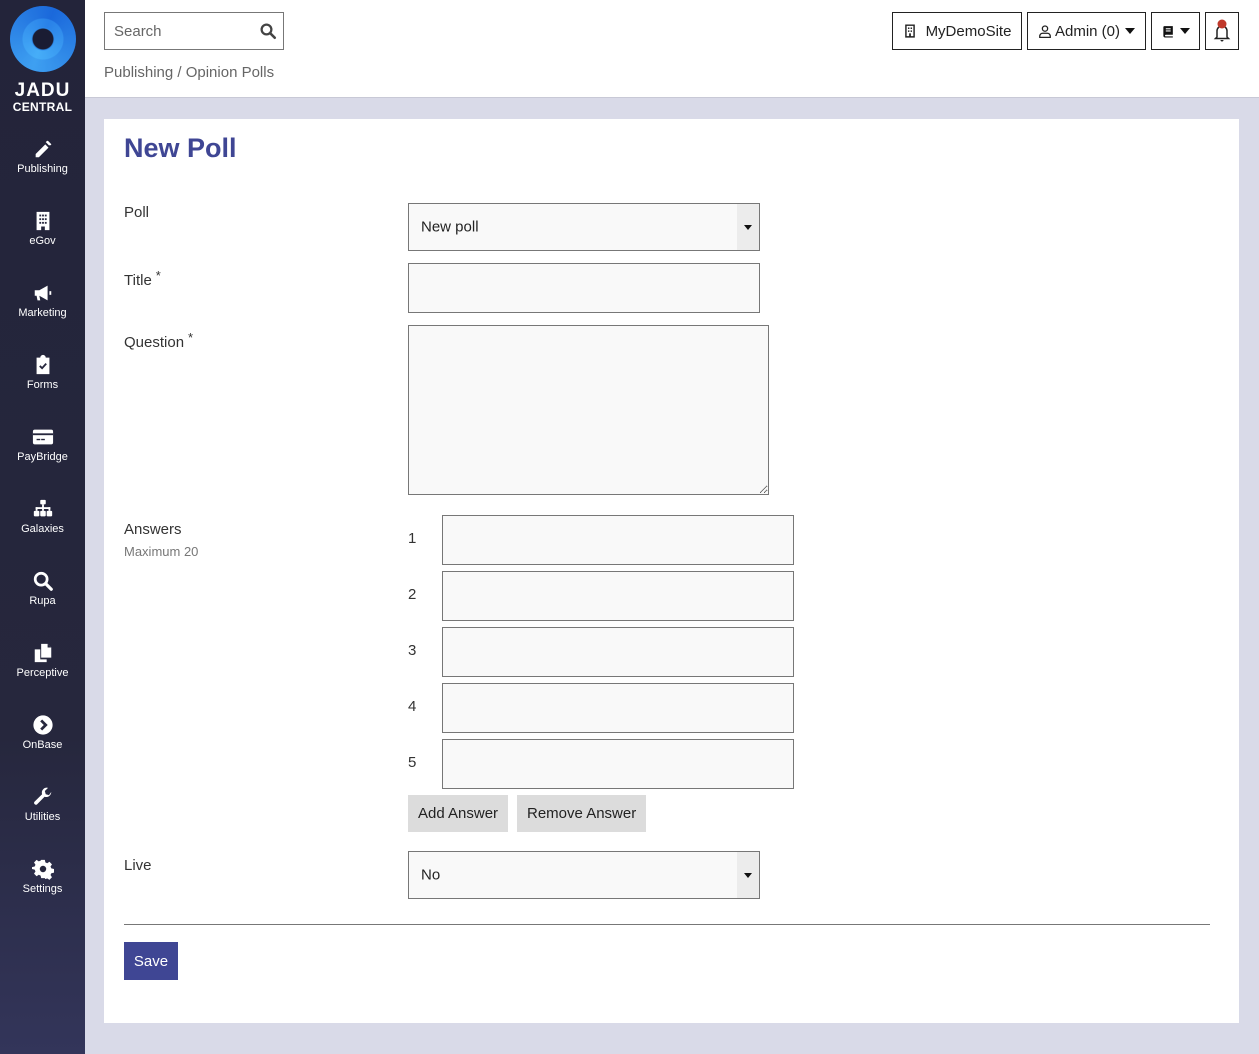 This screenshot has height=1054, width=1259. Describe the element at coordinates (42, 385) in the screenshot. I see `sidebar-item-label: Forms` at that location.